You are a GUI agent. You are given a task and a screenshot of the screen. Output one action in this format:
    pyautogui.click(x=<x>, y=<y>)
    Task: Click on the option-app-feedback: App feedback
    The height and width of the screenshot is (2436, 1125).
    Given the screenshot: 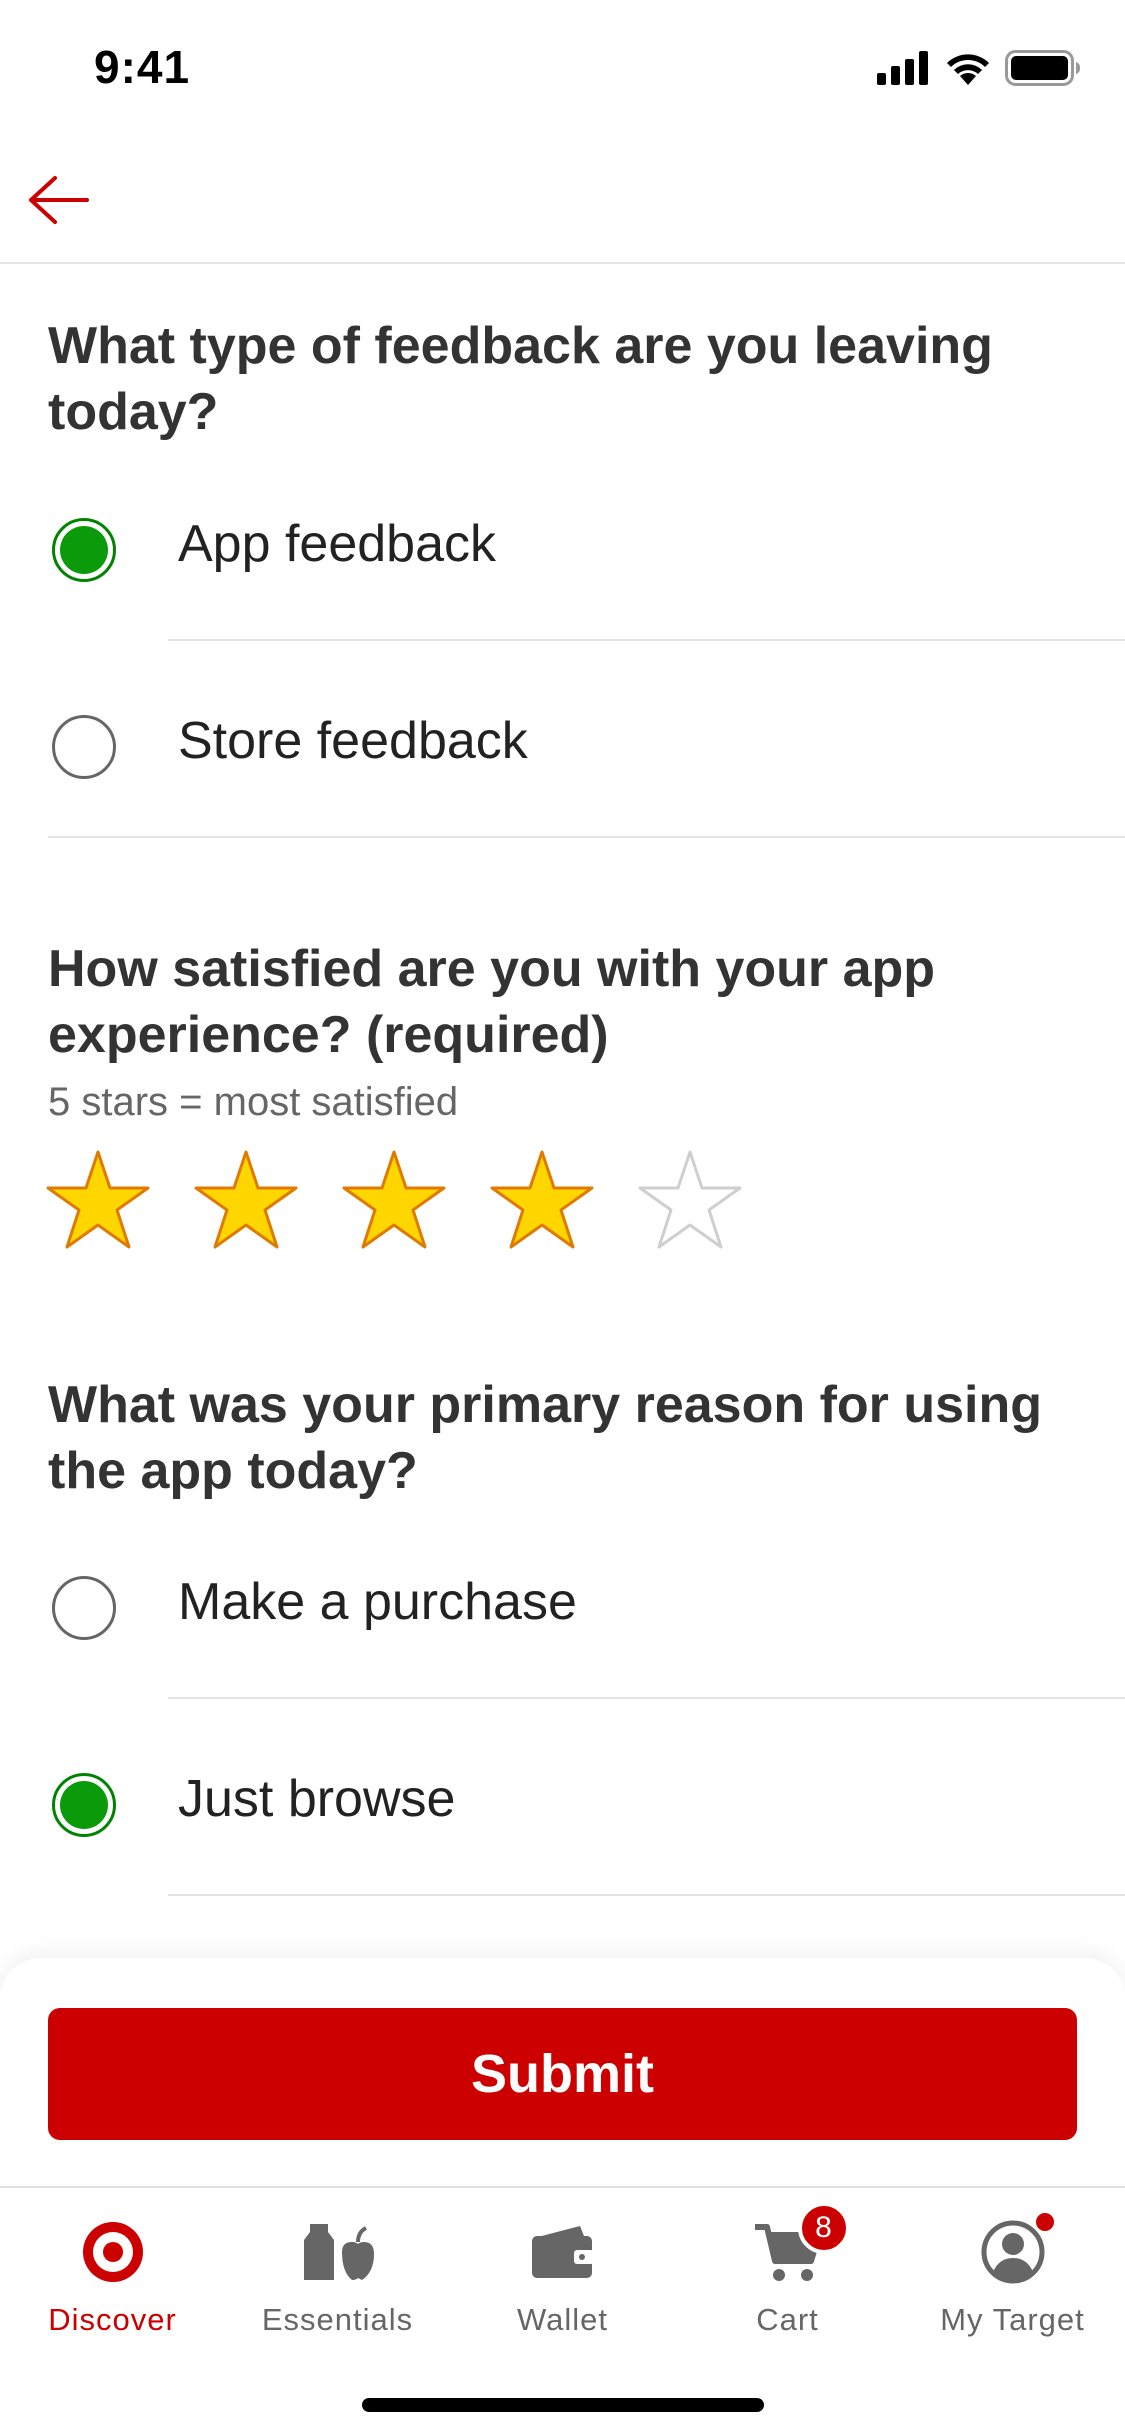 What is the action you would take?
    pyautogui.click(x=562, y=542)
    